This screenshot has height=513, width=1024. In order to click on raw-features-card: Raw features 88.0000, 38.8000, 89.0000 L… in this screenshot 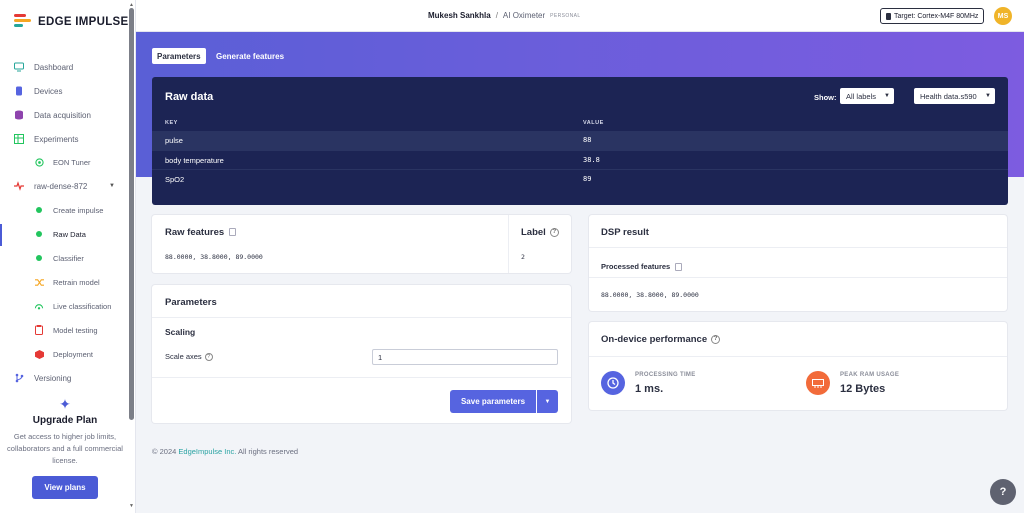, I will do `click(361, 244)`.